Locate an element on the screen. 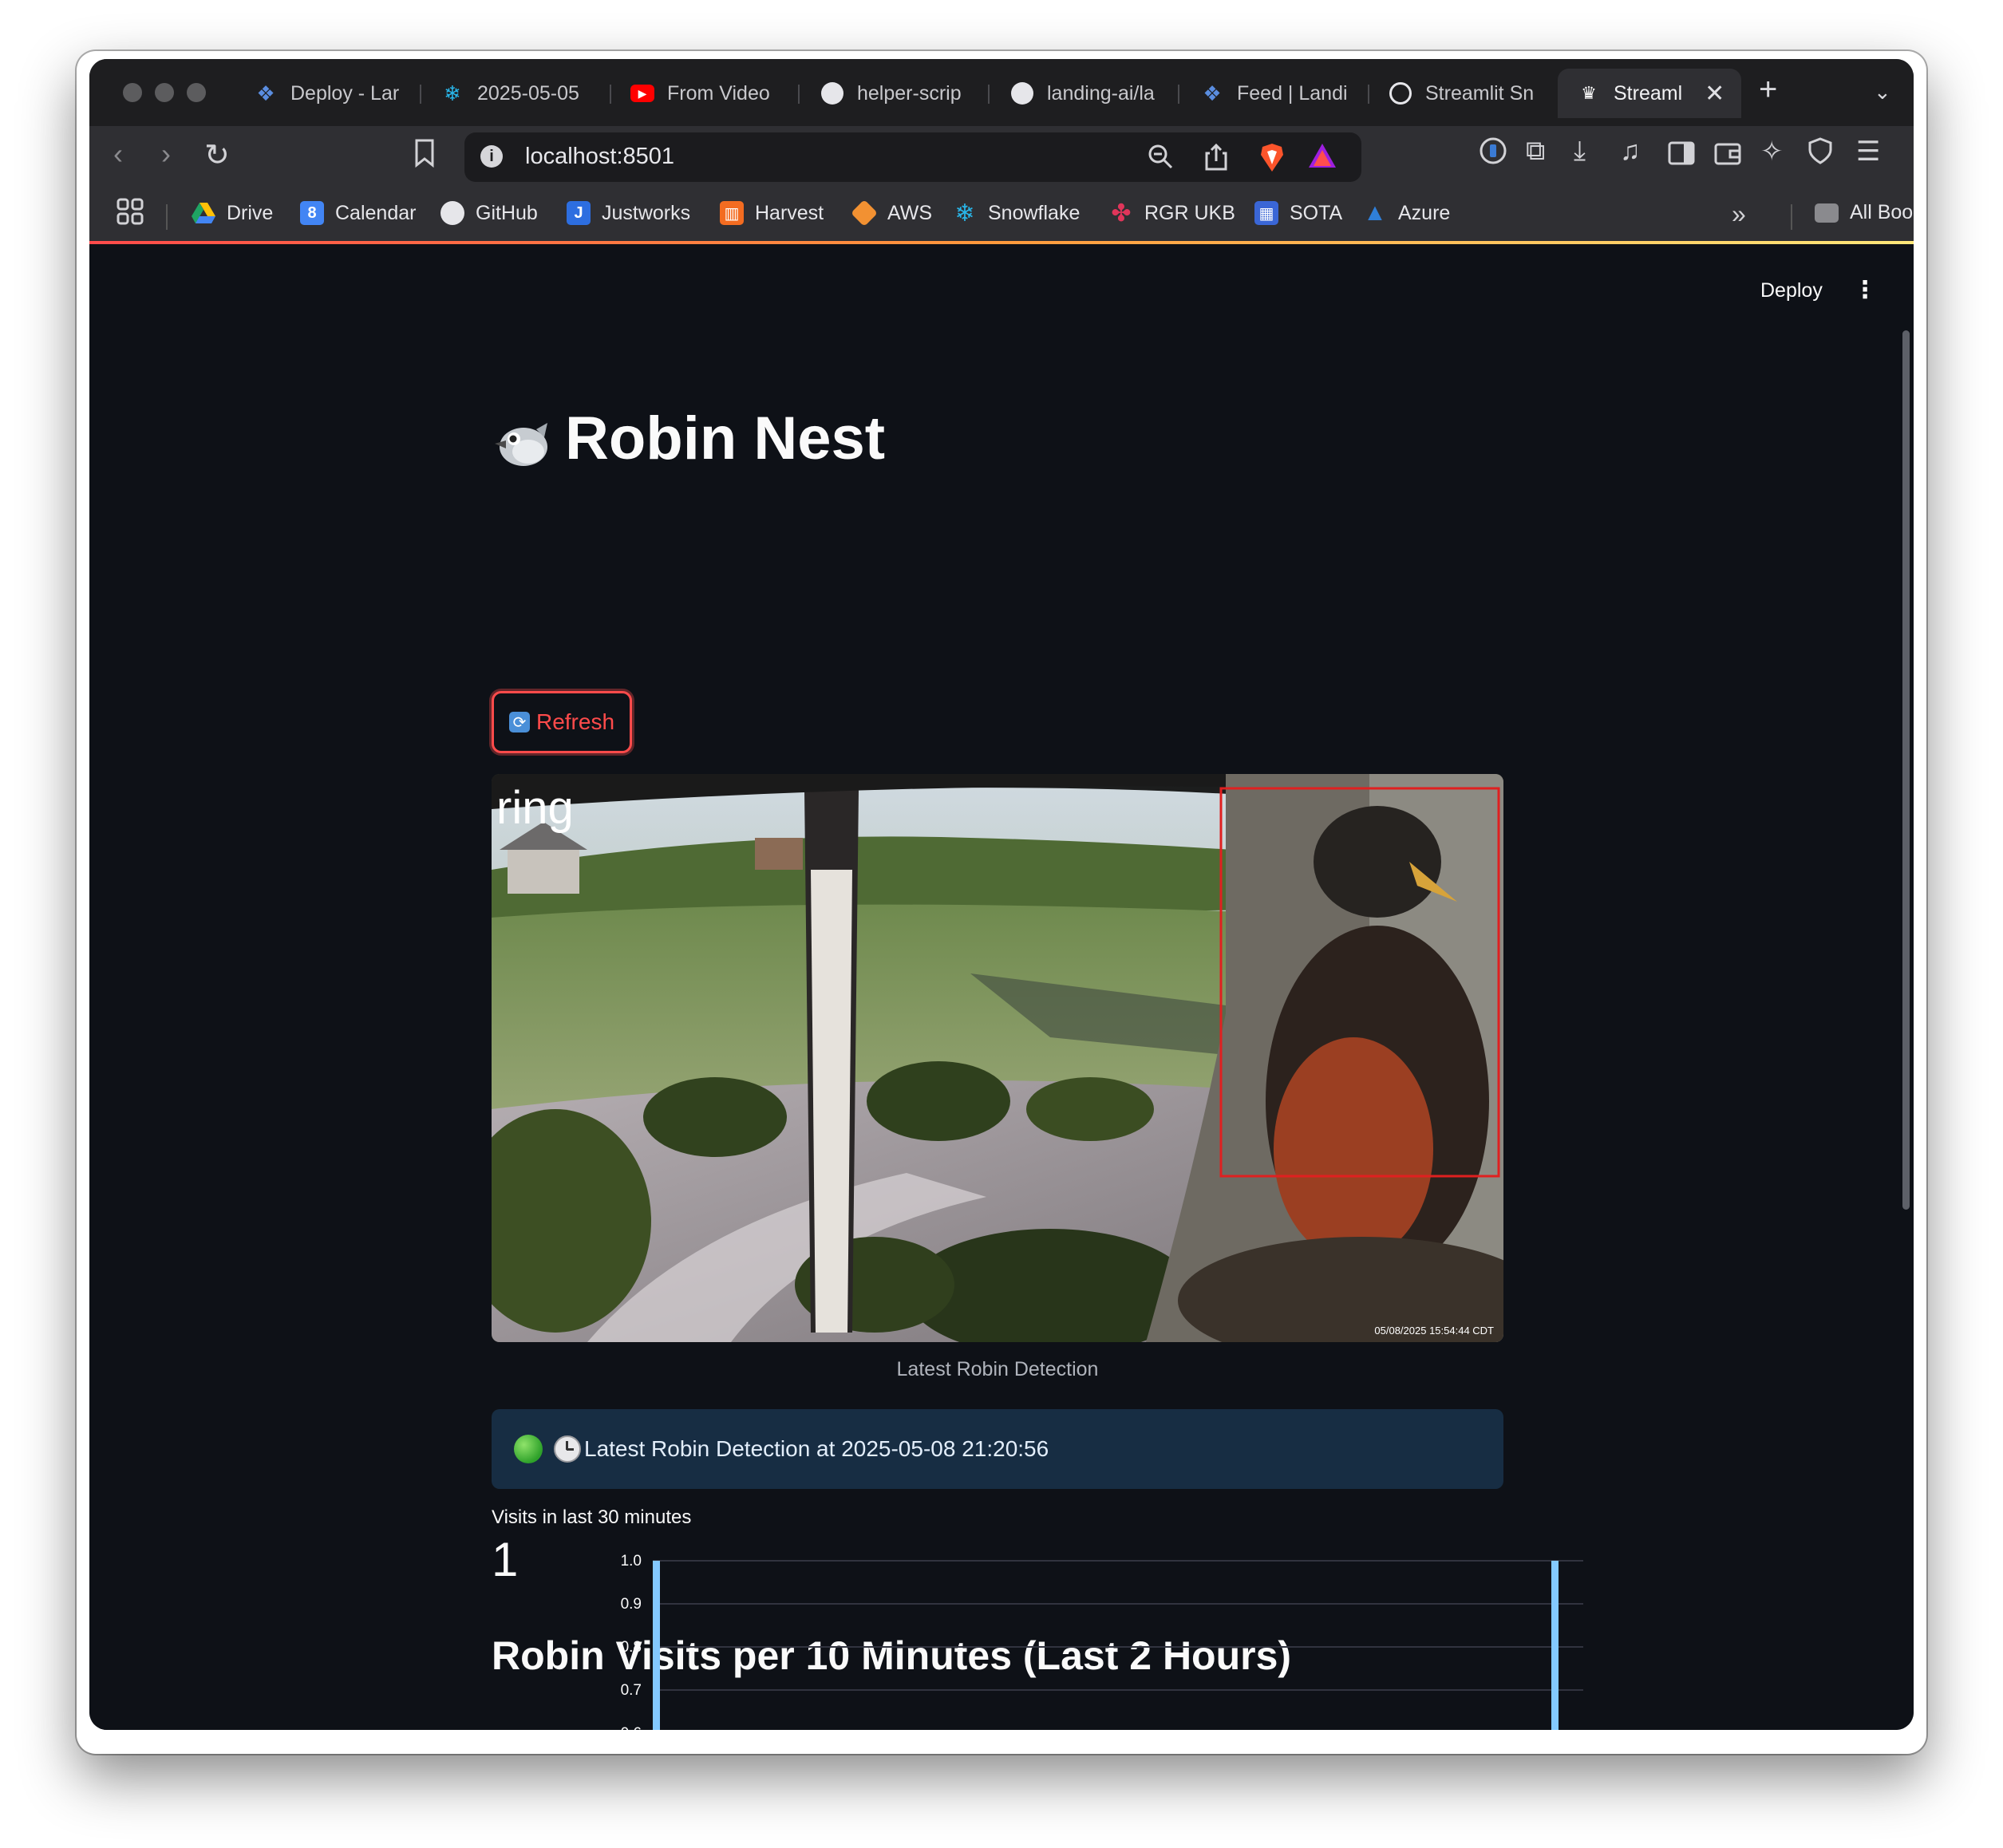 The width and height of the screenshot is (2003, 1848). brave-shields-icon is located at coordinates (1272, 161).